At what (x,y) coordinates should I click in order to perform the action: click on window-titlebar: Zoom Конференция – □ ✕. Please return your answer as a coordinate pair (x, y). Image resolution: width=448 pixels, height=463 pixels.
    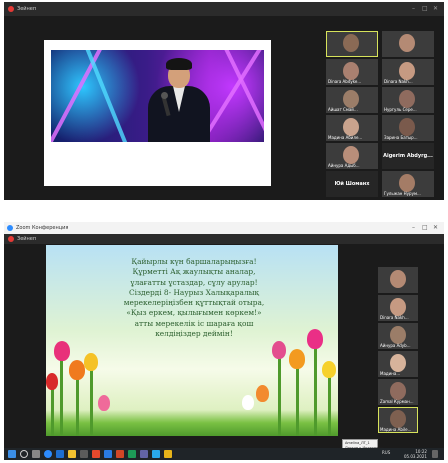
    Looking at the image, I should click on (224, 228).